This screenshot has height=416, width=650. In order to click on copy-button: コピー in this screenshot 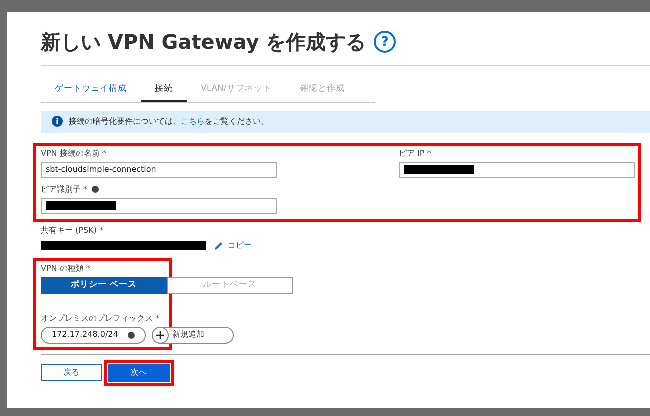, I will do `click(233, 246)`.